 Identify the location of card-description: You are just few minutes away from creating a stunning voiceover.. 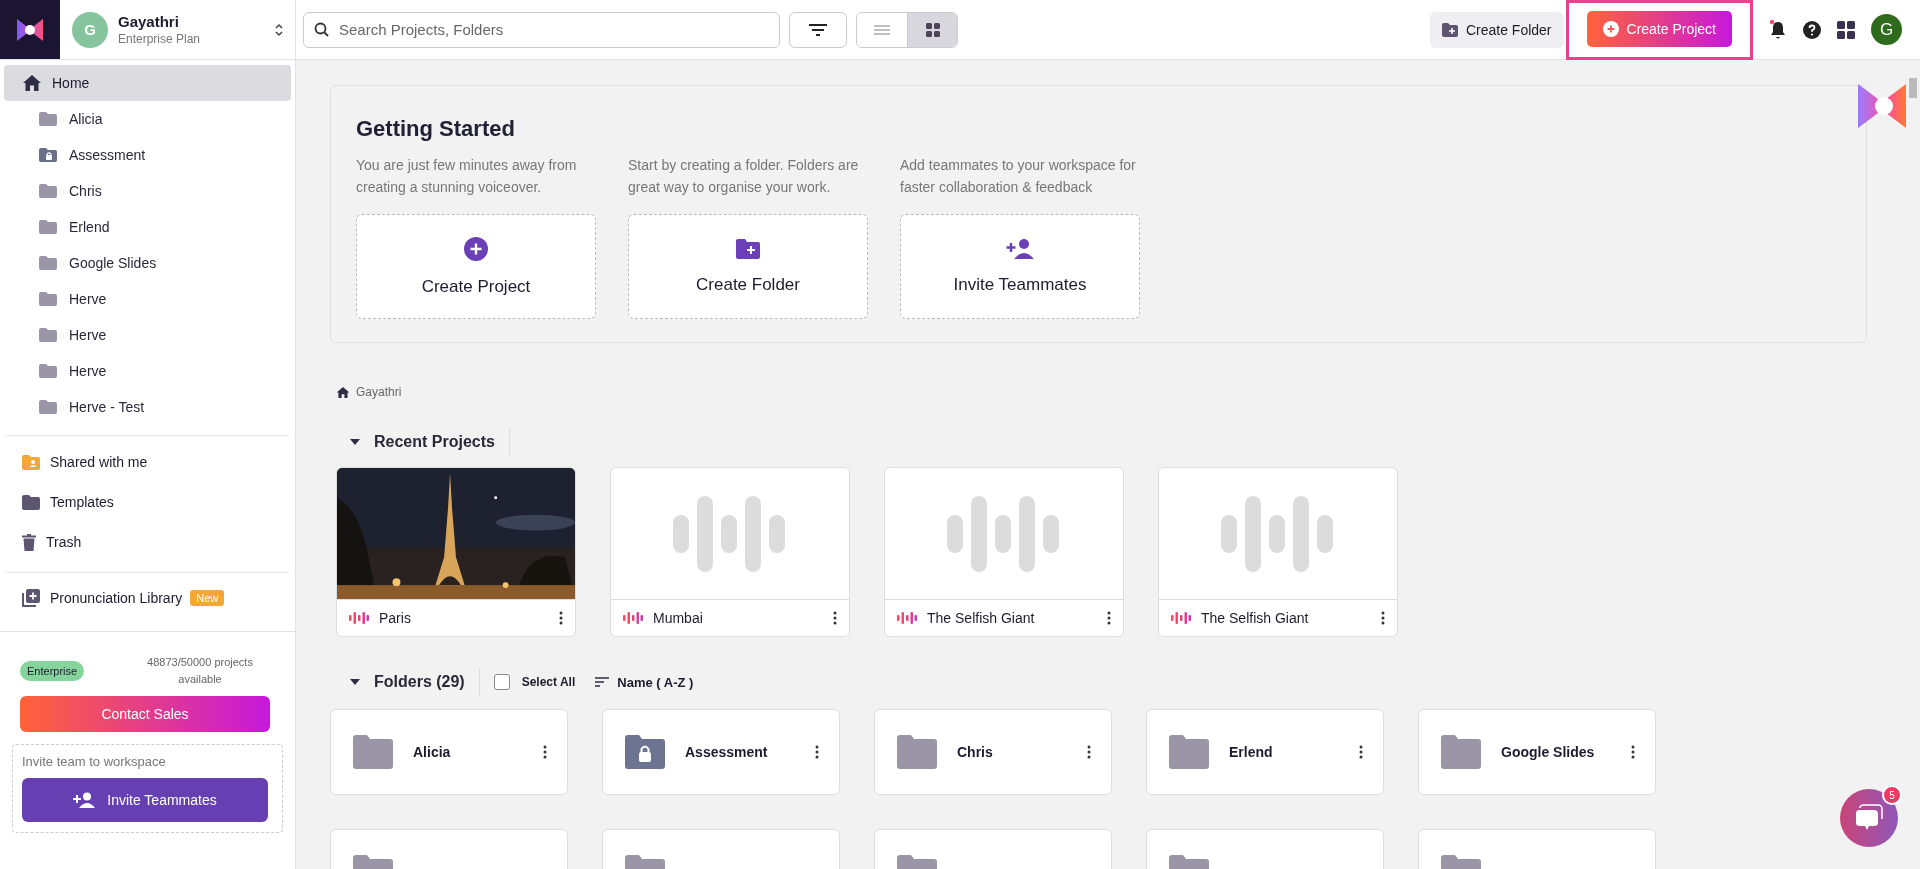
(467, 176).